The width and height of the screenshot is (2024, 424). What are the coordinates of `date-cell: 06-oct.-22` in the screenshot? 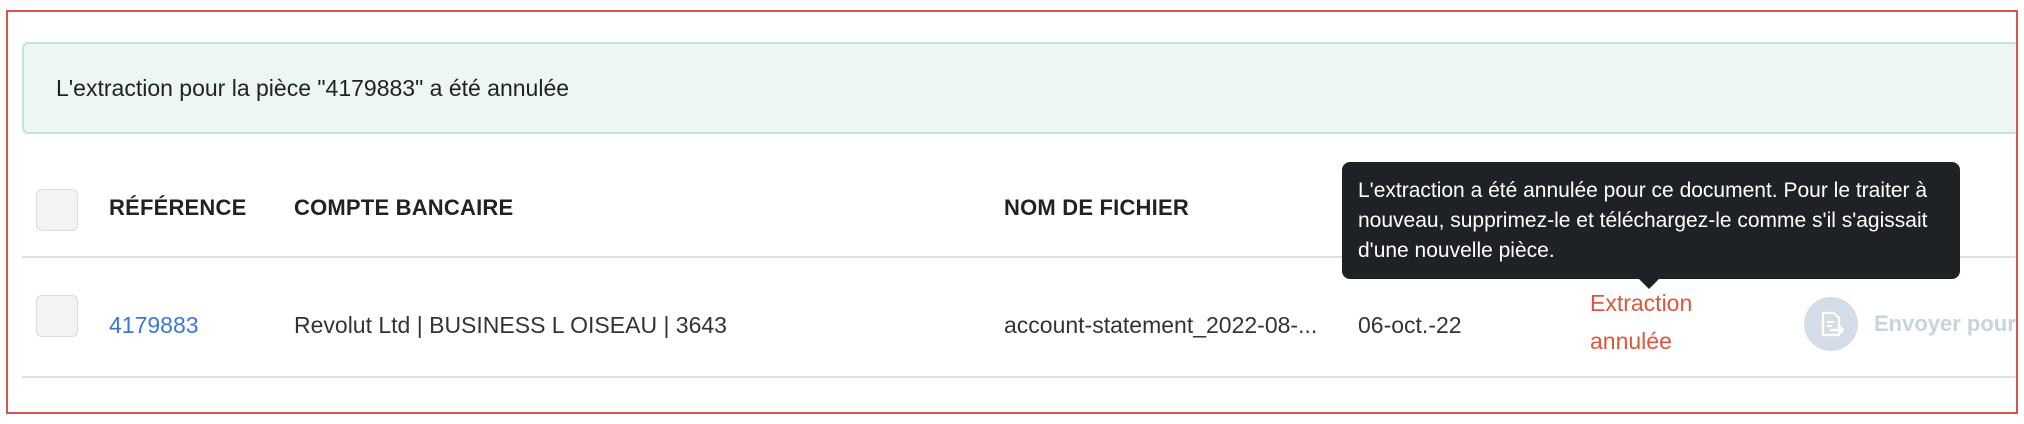 It's located at (1410, 325).